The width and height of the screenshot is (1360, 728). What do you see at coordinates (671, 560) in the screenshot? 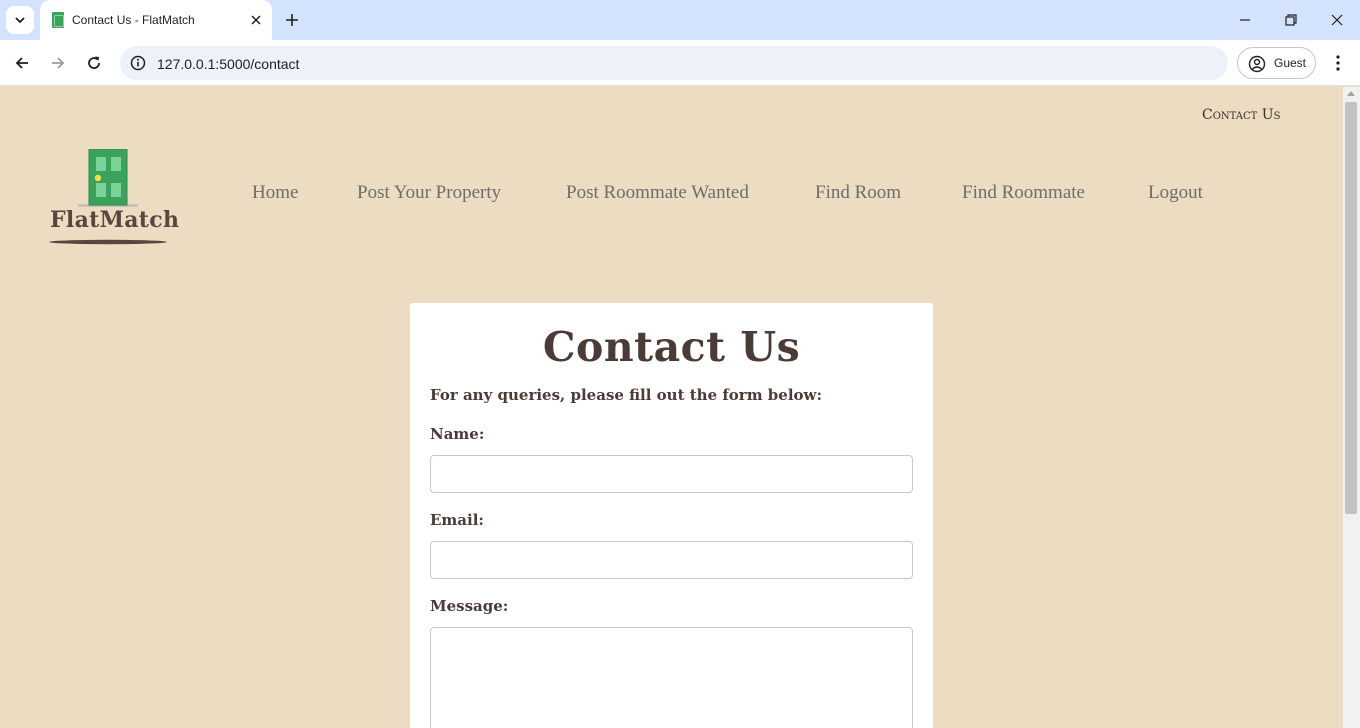
I see `email-input` at bounding box center [671, 560].